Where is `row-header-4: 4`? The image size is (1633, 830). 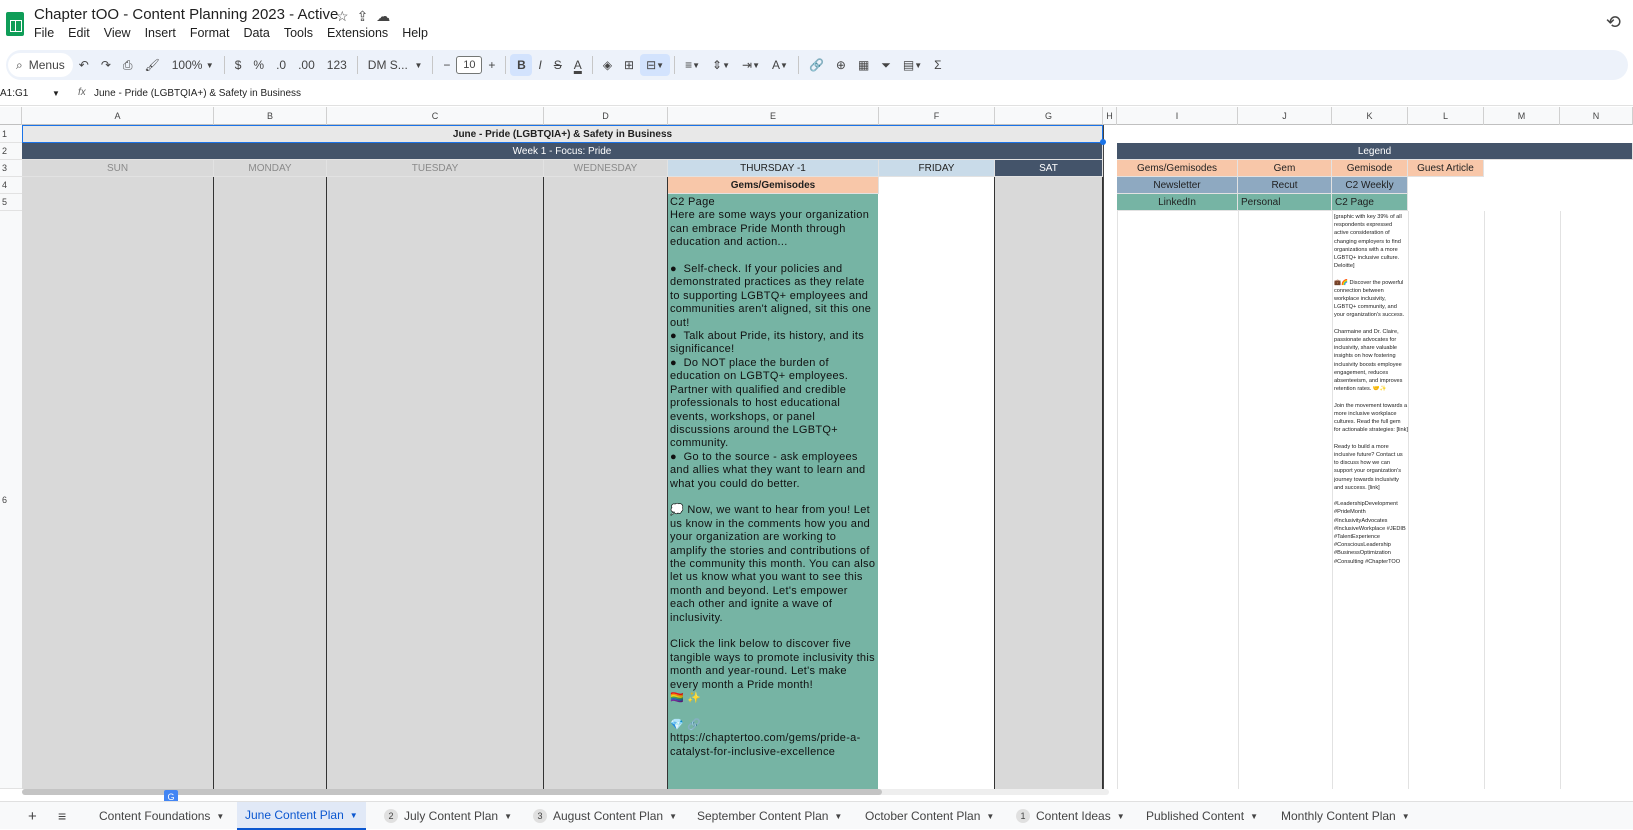 row-header-4: 4 is located at coordinates (11, 185).